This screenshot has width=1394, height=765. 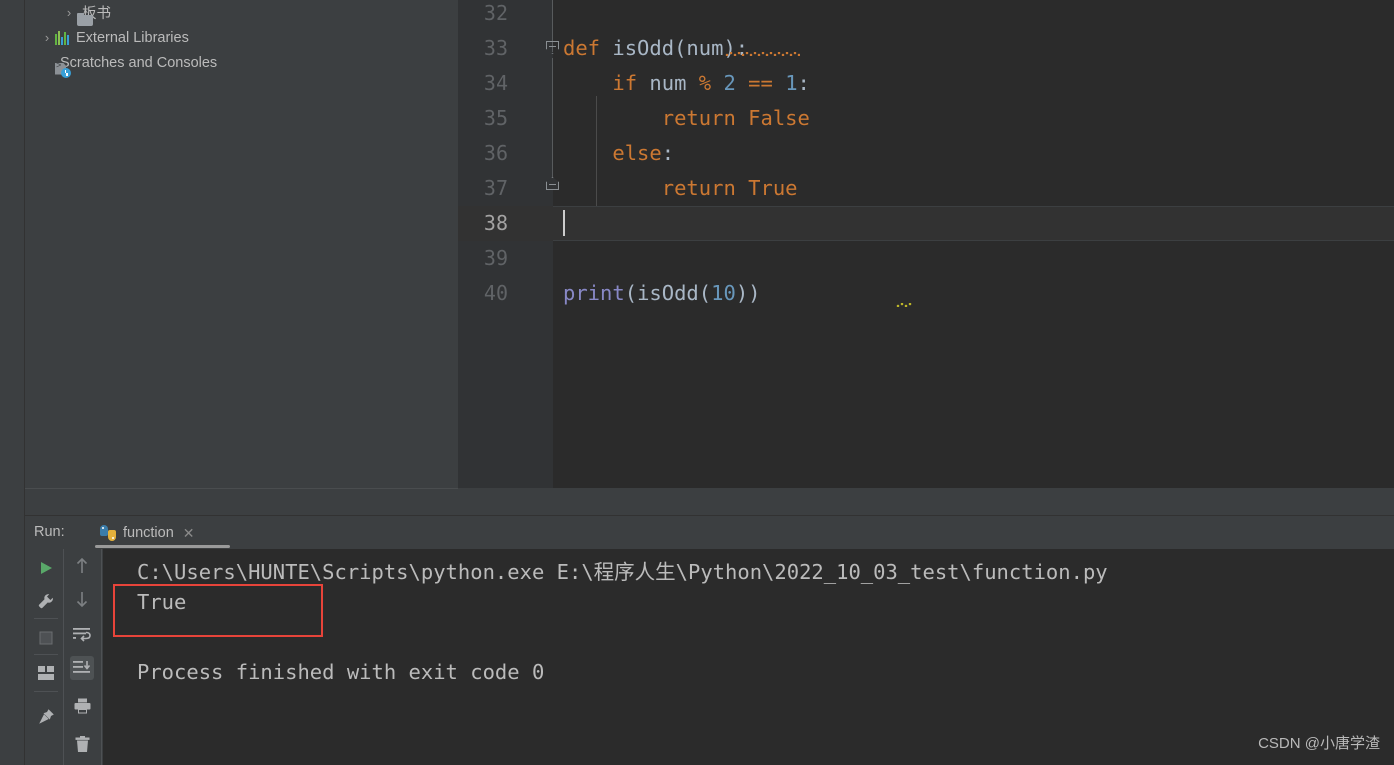 I want to click on code-token: (num):, so click(x=711, y=48).